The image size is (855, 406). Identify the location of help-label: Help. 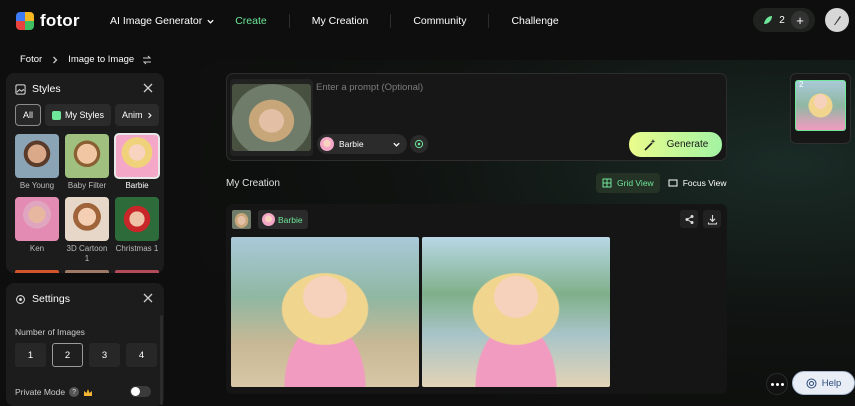
(831, 383).